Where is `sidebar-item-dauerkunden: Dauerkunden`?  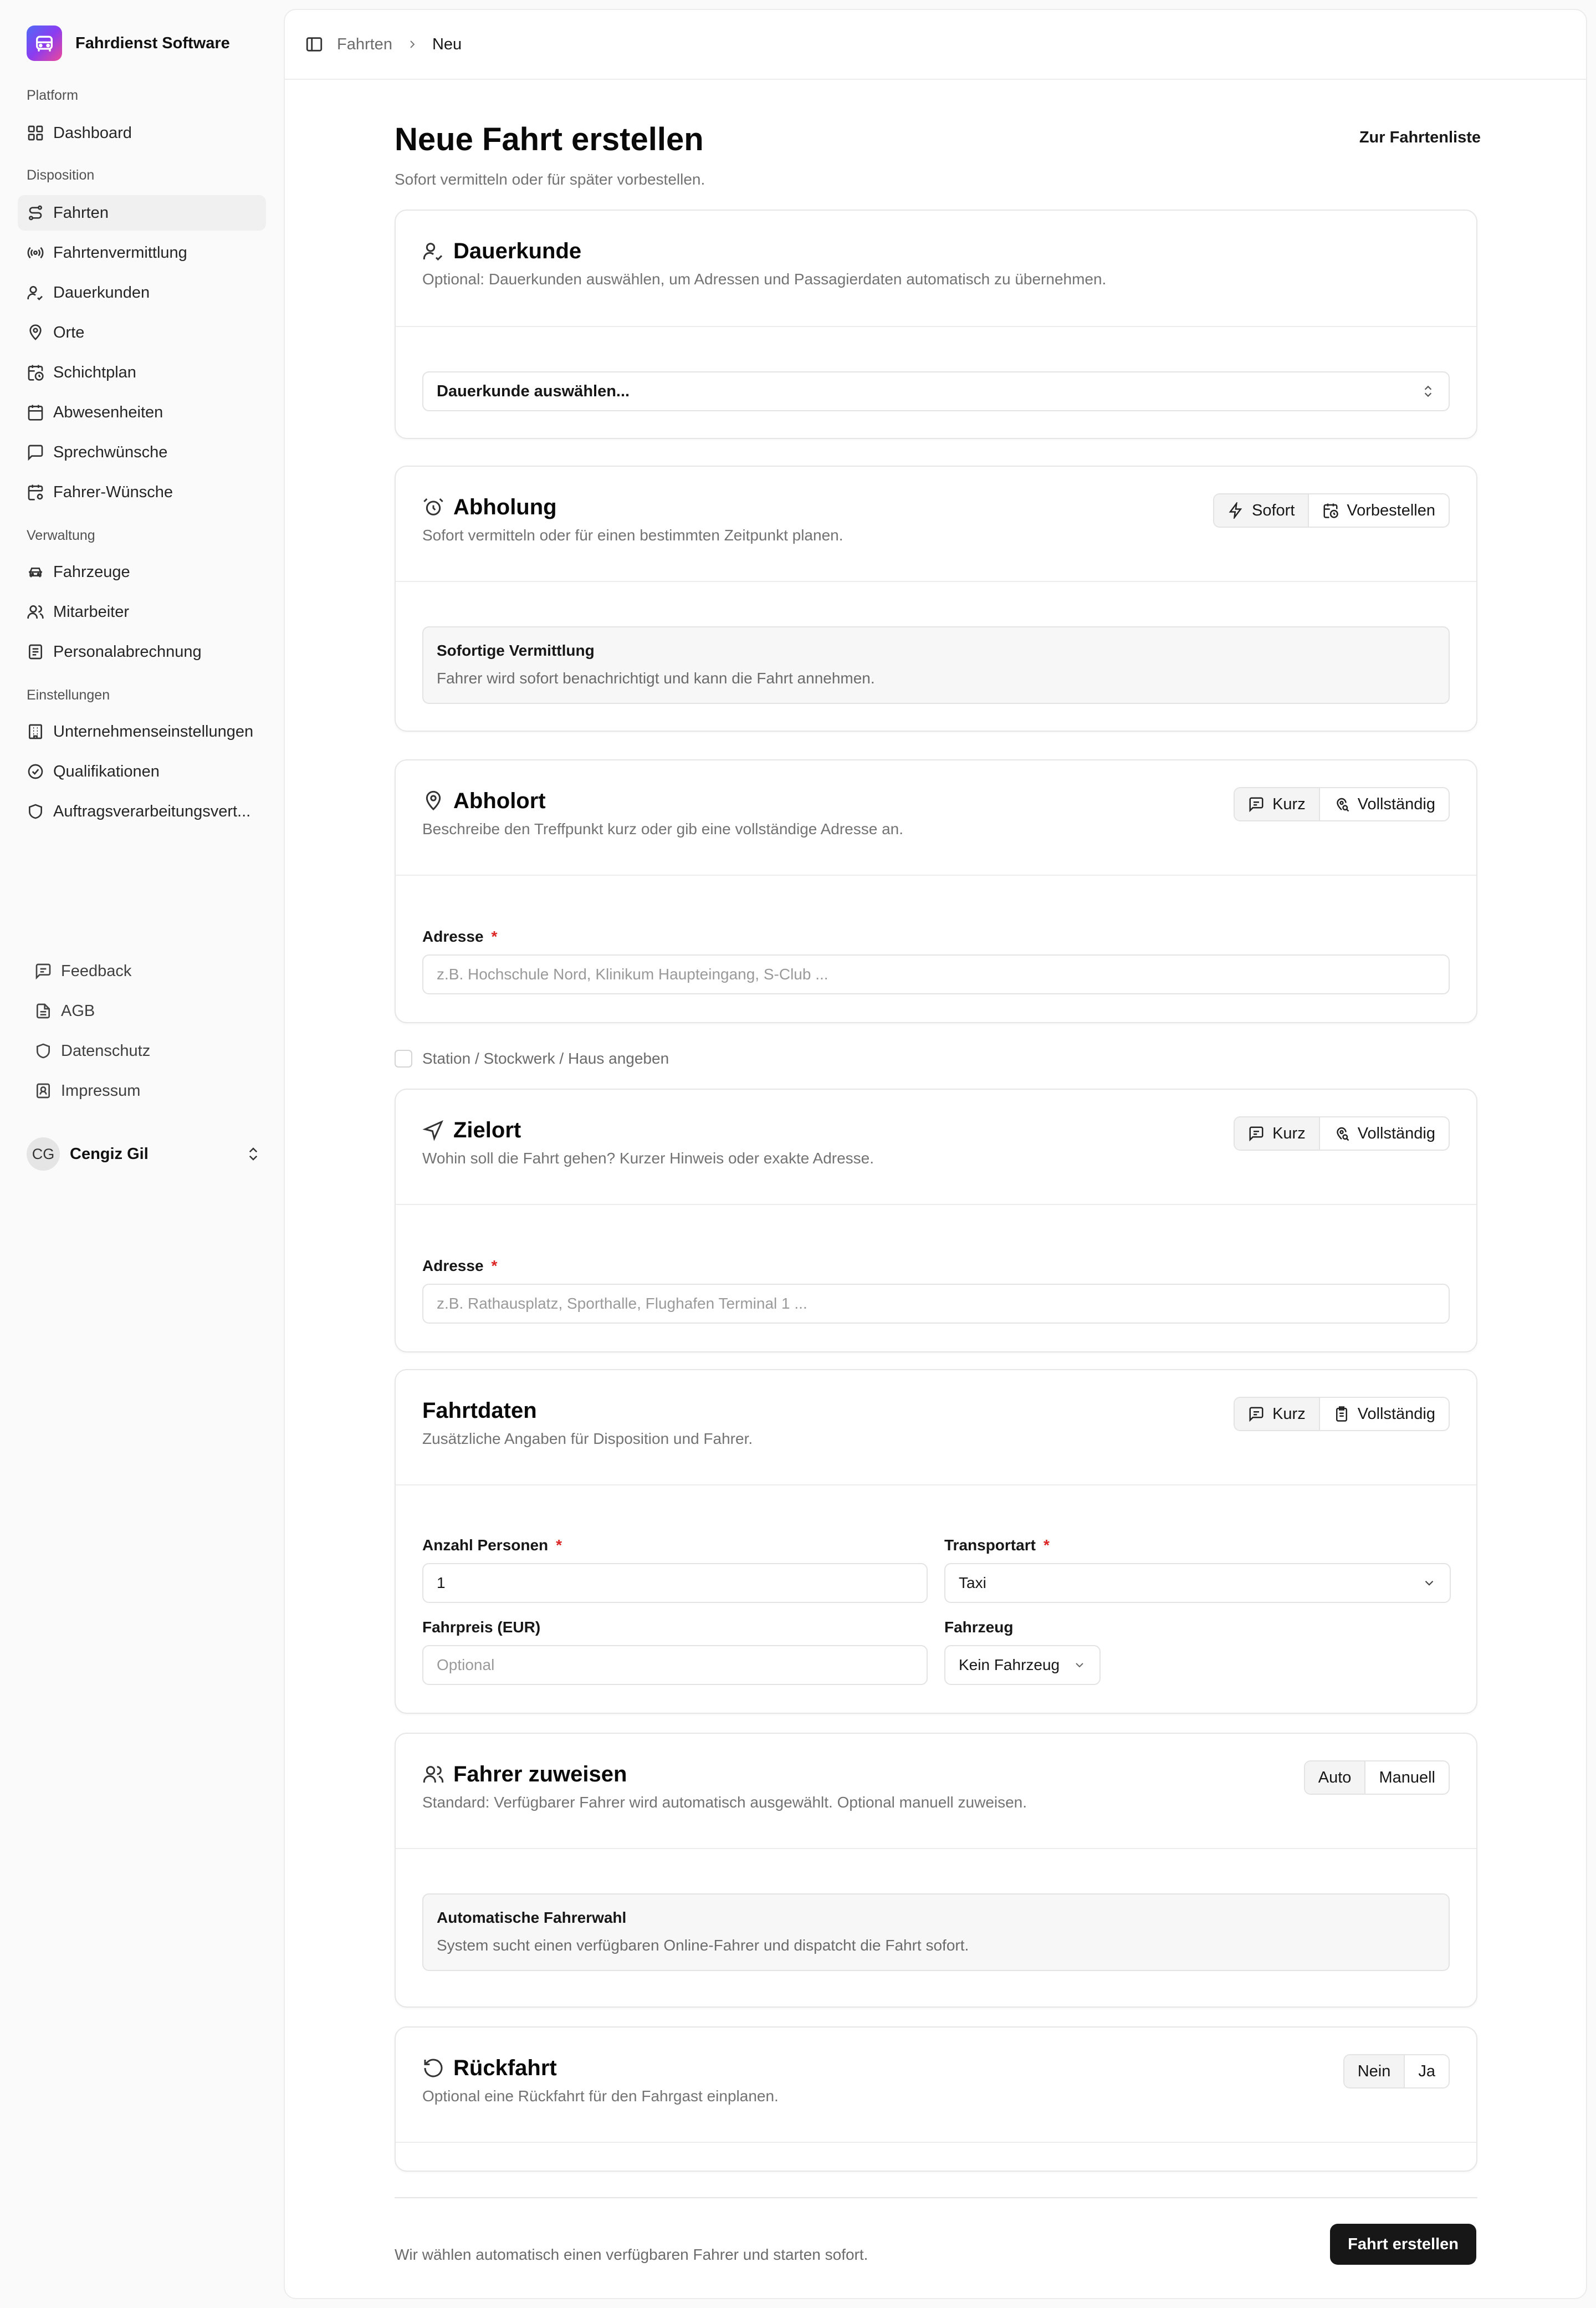
sidebar-item-dauerkunden: Dauerkunden is located at coordinates (142, 292).